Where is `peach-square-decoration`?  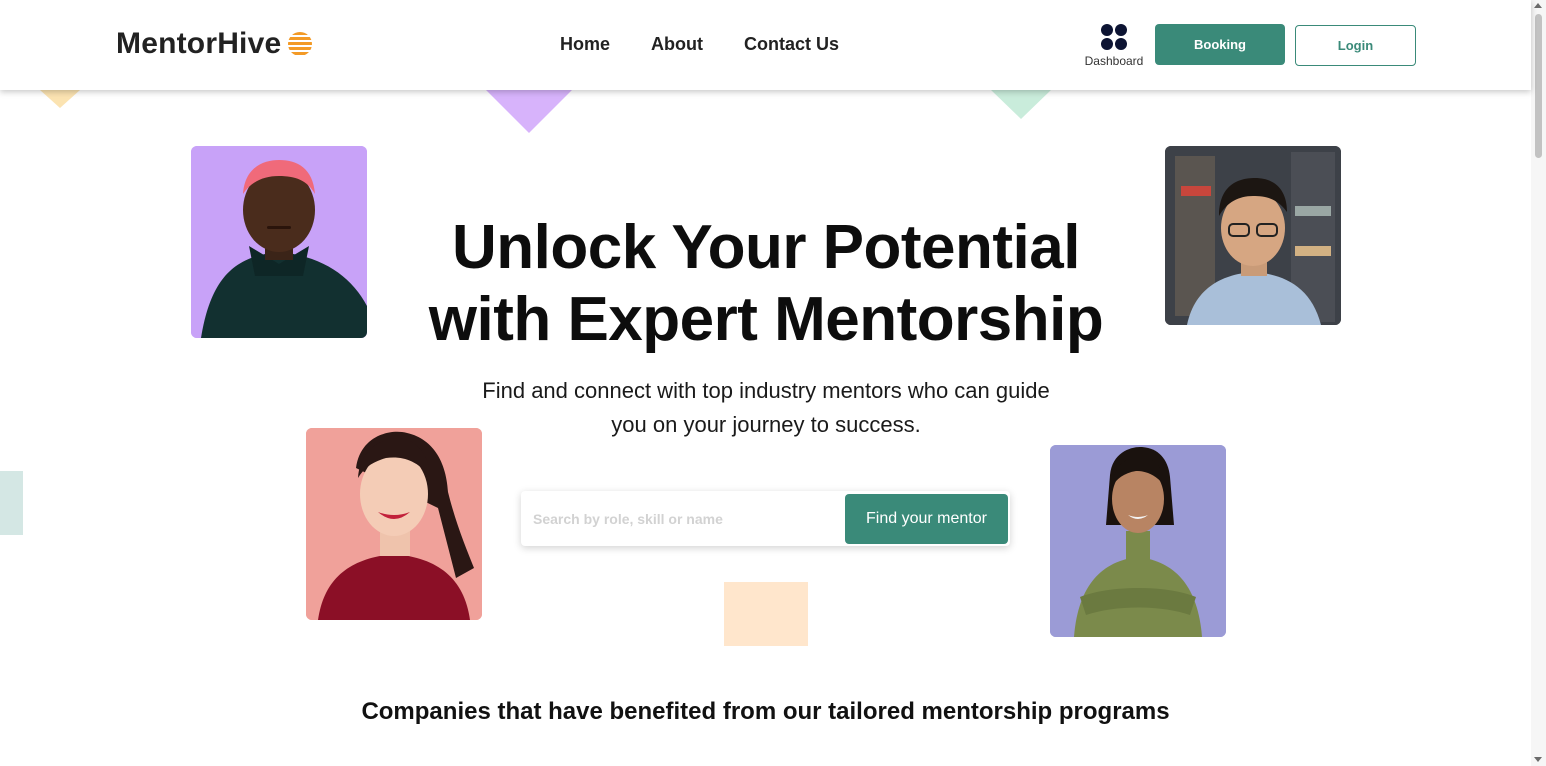
peach-square-decoration is located at coordinates (766, 614).